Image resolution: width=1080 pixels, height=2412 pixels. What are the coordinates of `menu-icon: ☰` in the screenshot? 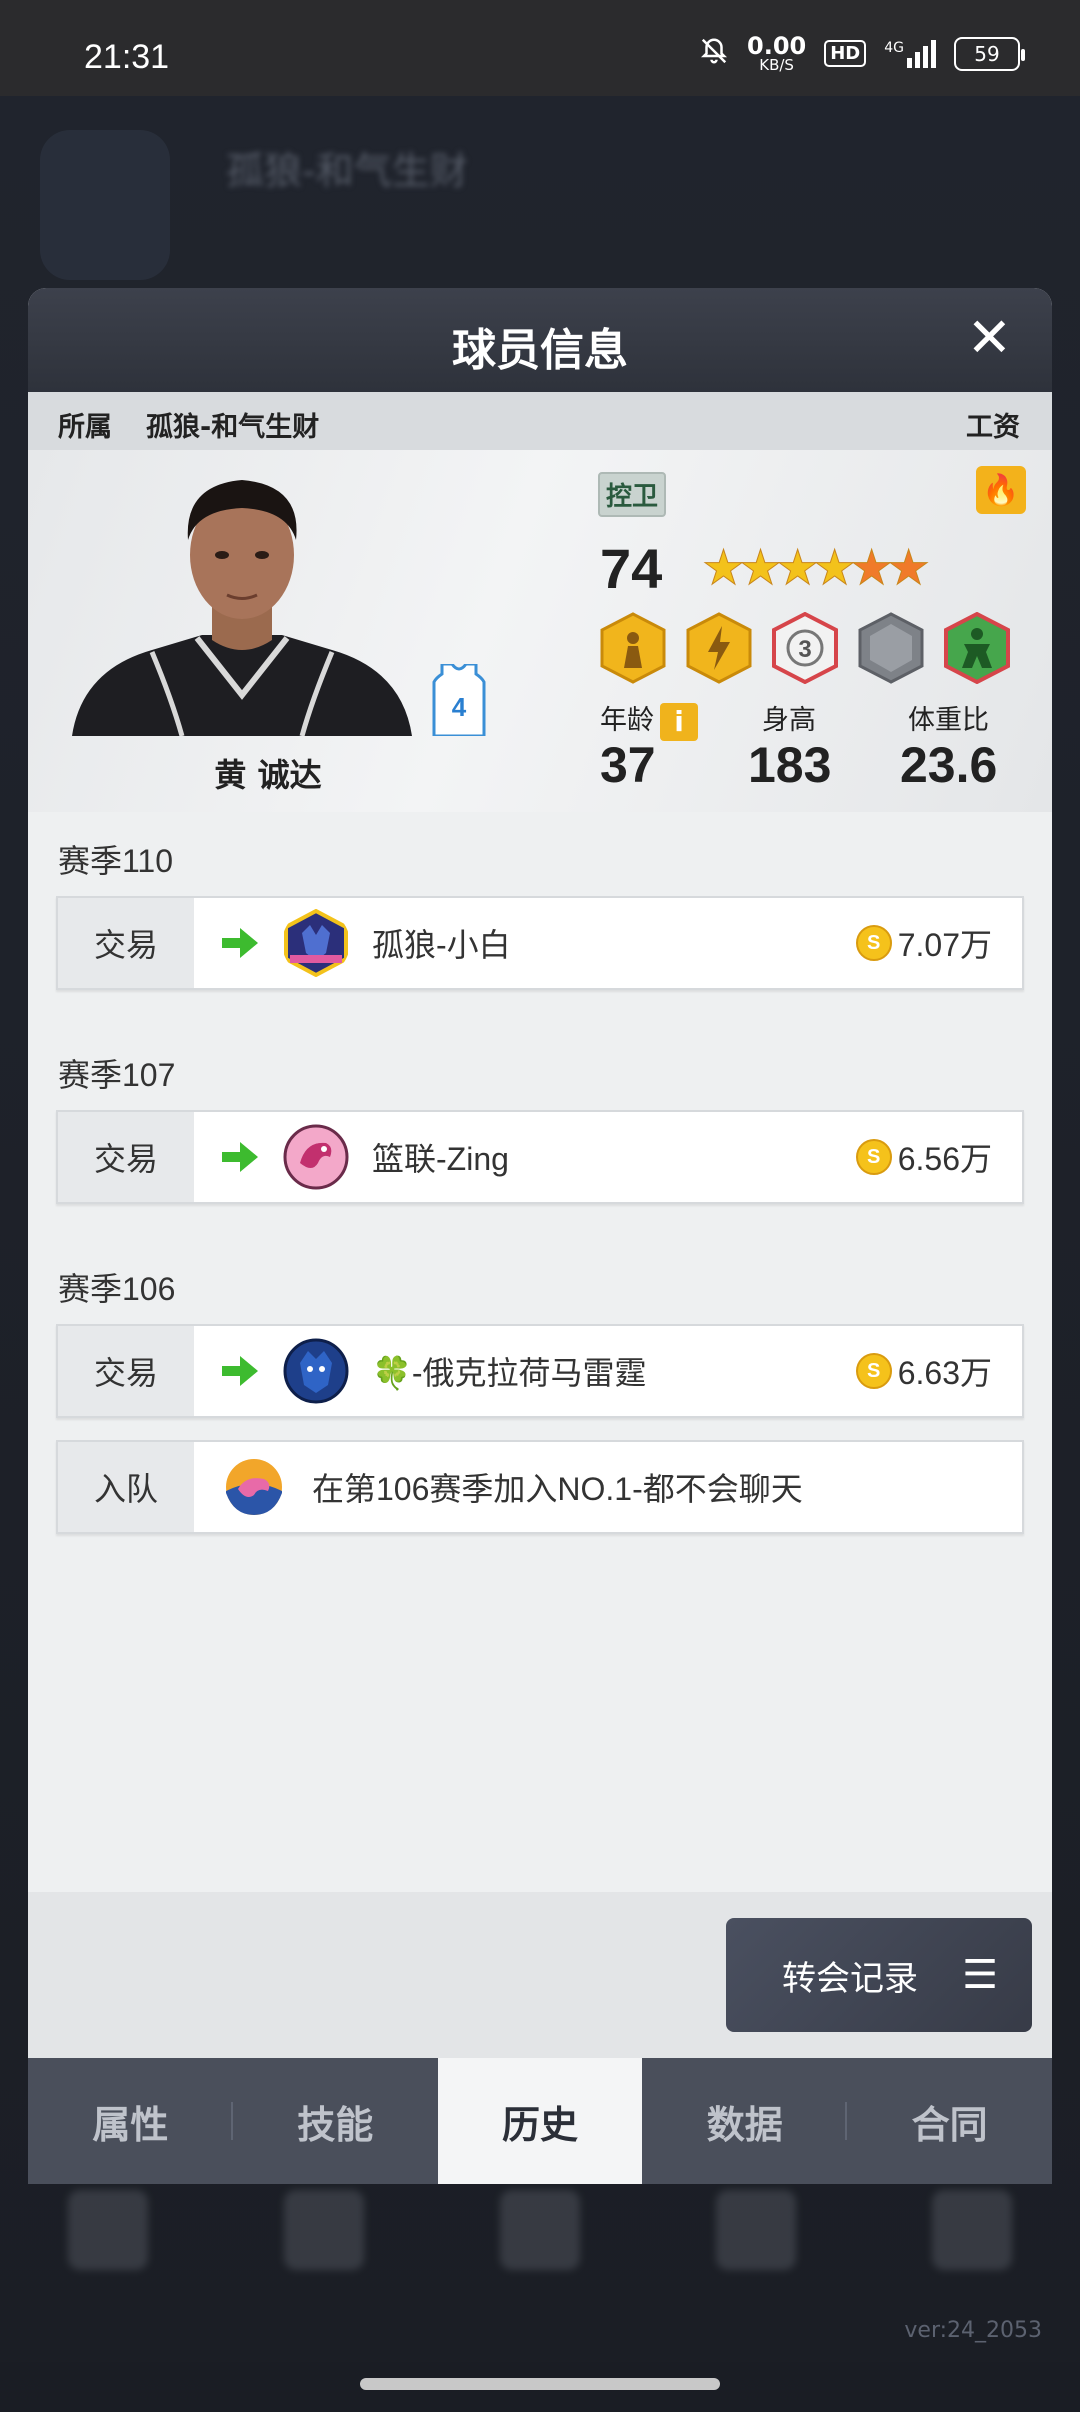 It's located at (980, 1975).